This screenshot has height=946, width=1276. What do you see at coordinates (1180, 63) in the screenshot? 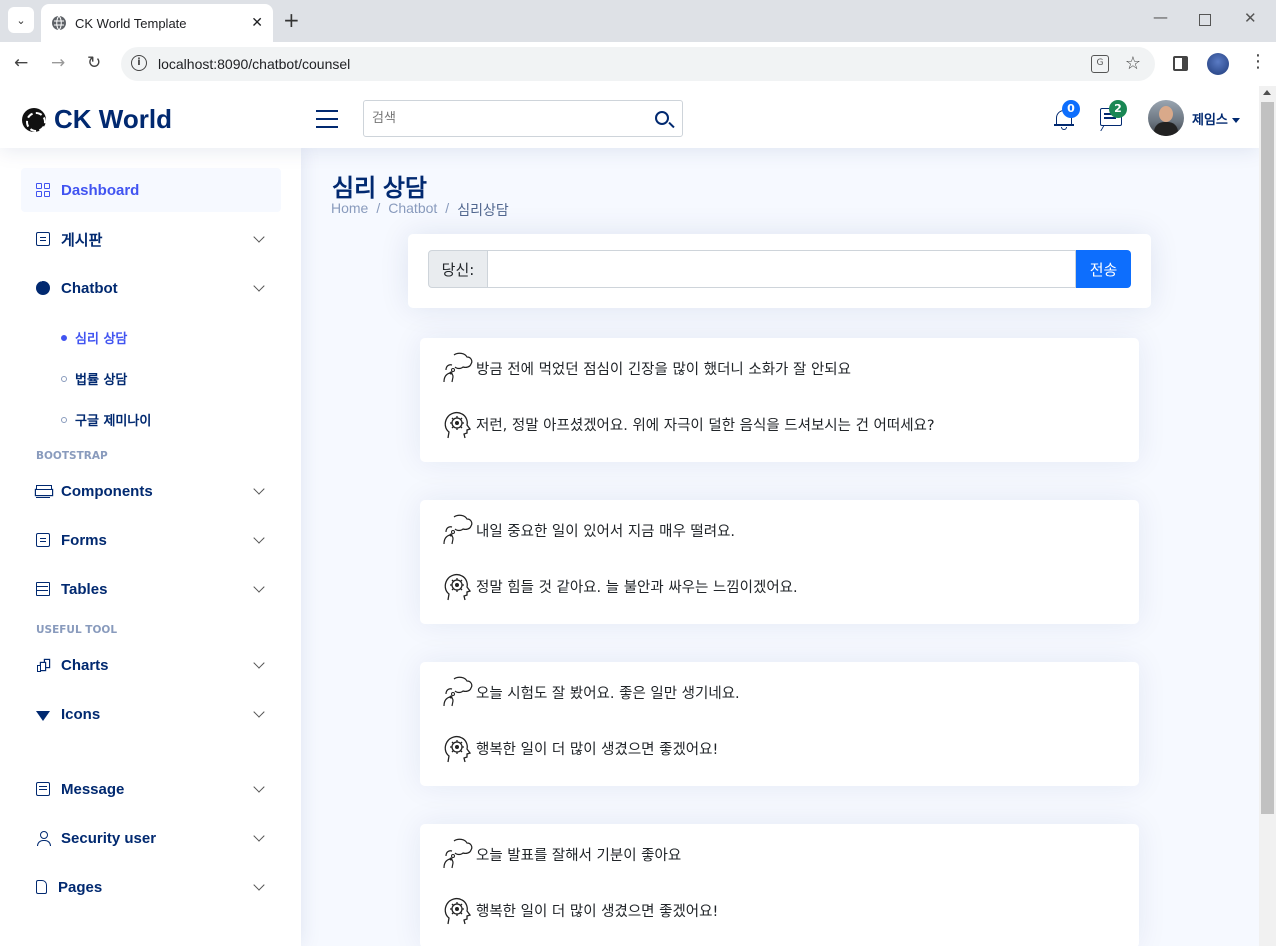
I see `side-panel-icon` at bounding box center [1180, 63].